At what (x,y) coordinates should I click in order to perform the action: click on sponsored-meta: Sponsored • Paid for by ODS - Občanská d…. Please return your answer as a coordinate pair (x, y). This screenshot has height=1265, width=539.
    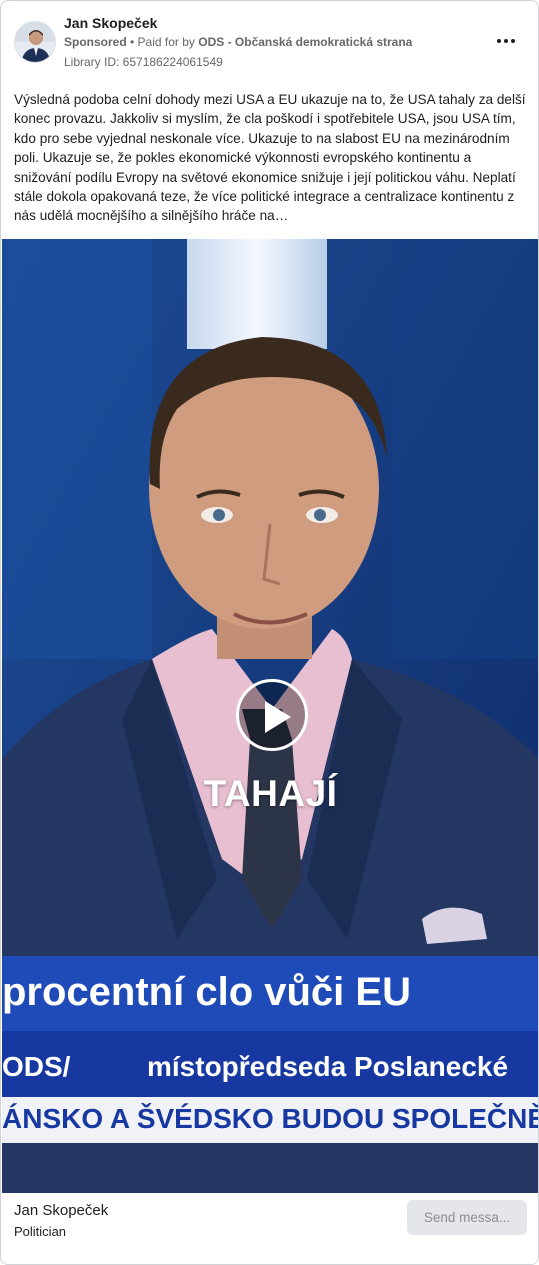
    Looking at the image, I should click on (238, 42).